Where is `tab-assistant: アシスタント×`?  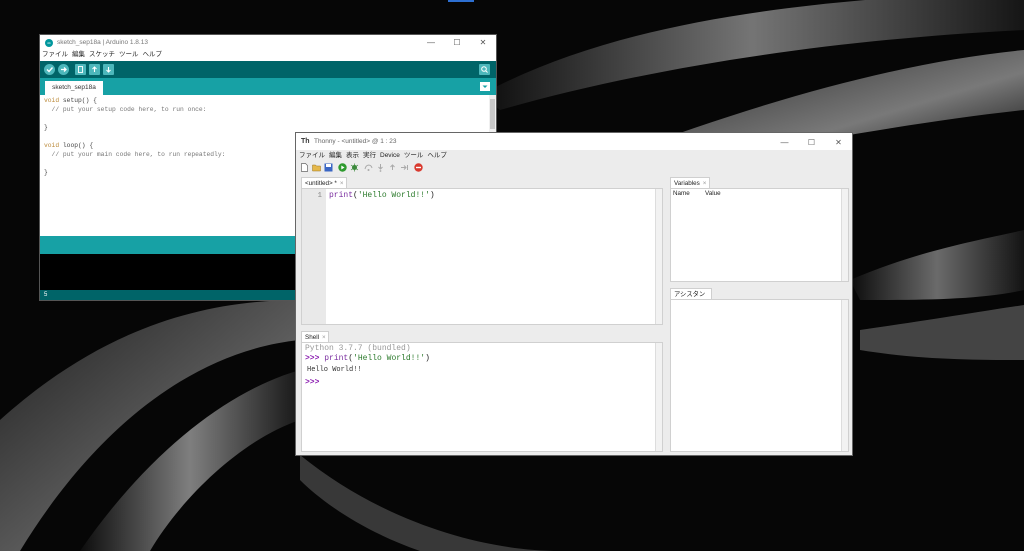
tab-assistant: アシスタント× is located at coordinates (691, 298).